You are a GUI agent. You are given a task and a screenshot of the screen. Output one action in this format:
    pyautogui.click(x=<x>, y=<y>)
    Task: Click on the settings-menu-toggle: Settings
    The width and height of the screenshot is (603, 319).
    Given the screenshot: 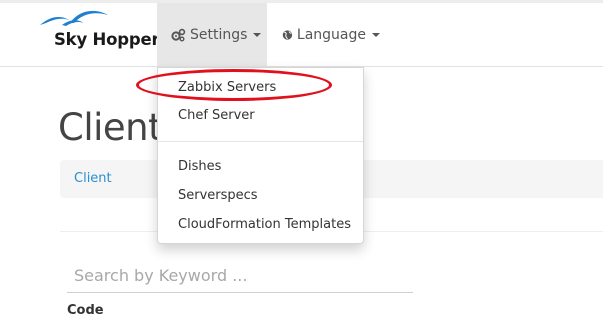 What is the action you would take?
    pyautogui.click(x=212, y=34)
    